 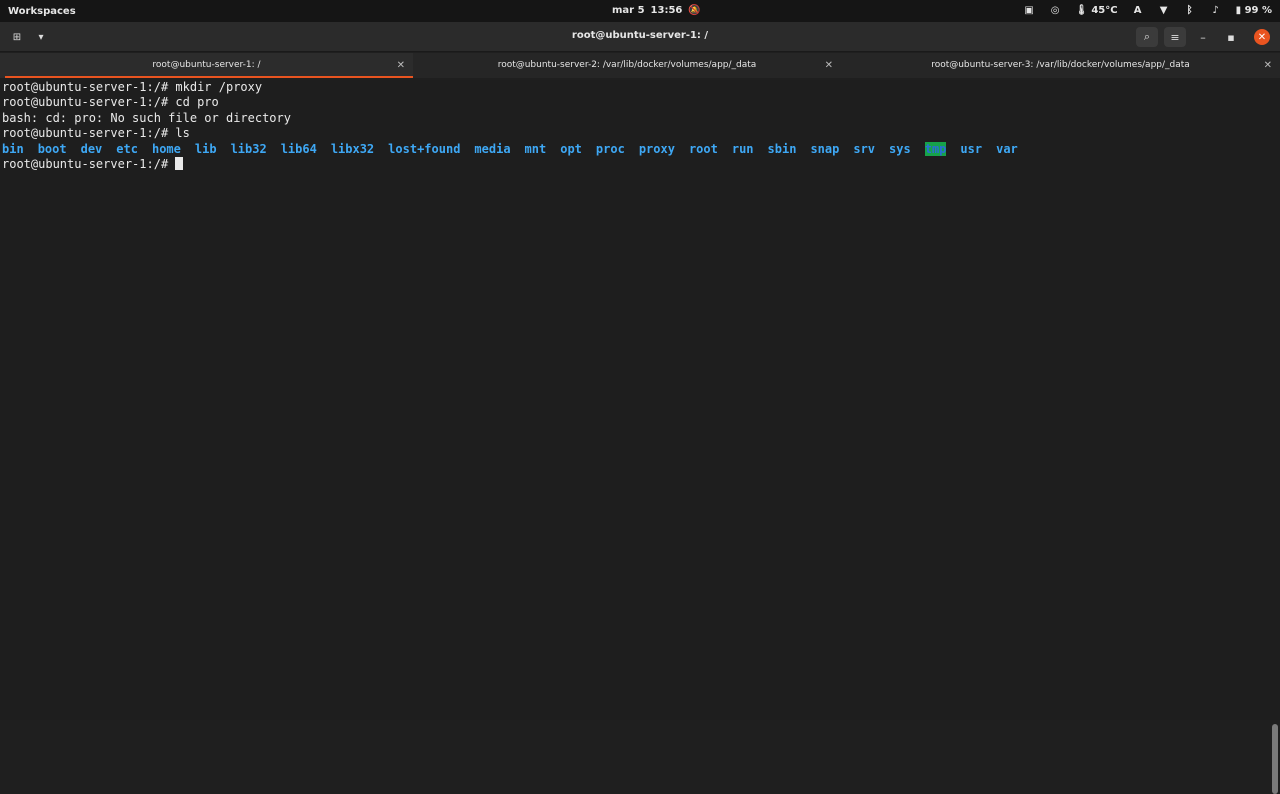 I want to click on ls-entry: libx32, so click(x=352, y=148).